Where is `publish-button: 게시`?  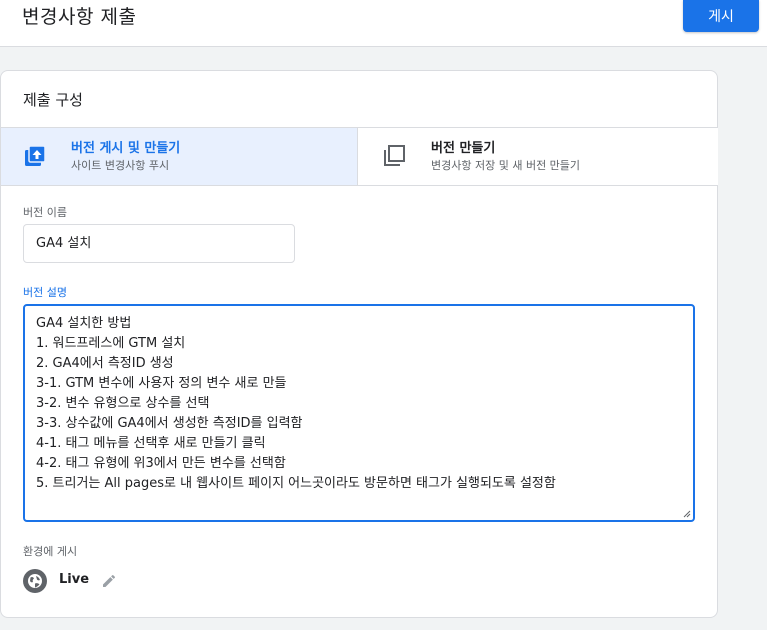 publish-button: 게시 is located at coordinates (721, 16).